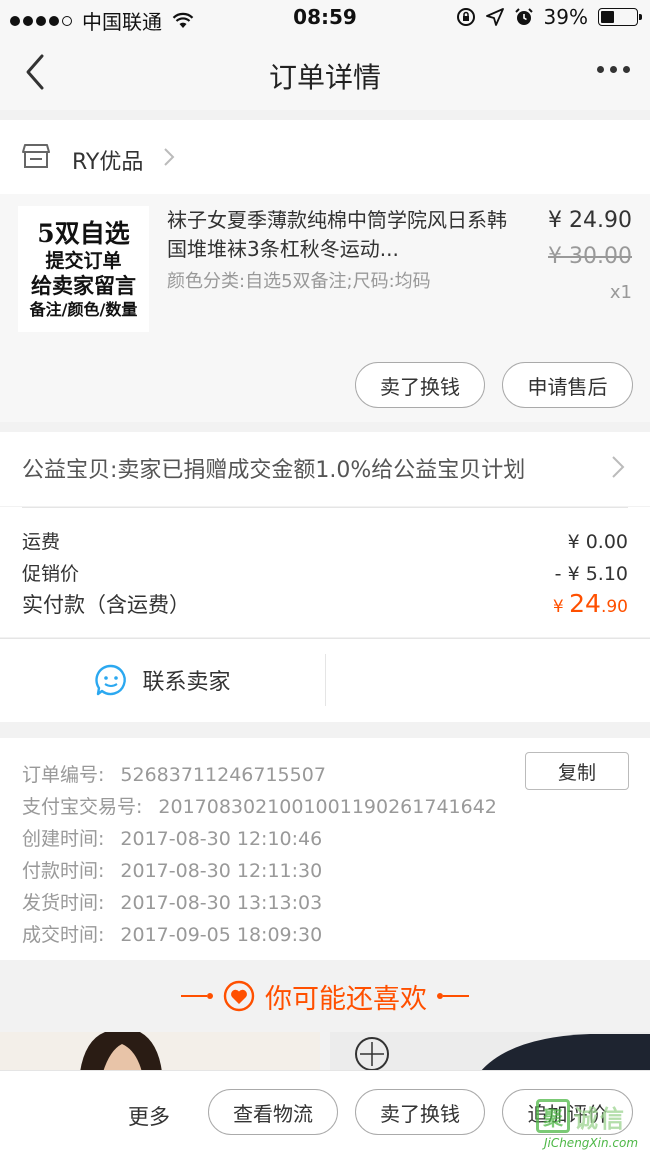  Describe the element at coordinates (63, 871) in the screenshot. I see `info-label: 付款时间:` at that location.